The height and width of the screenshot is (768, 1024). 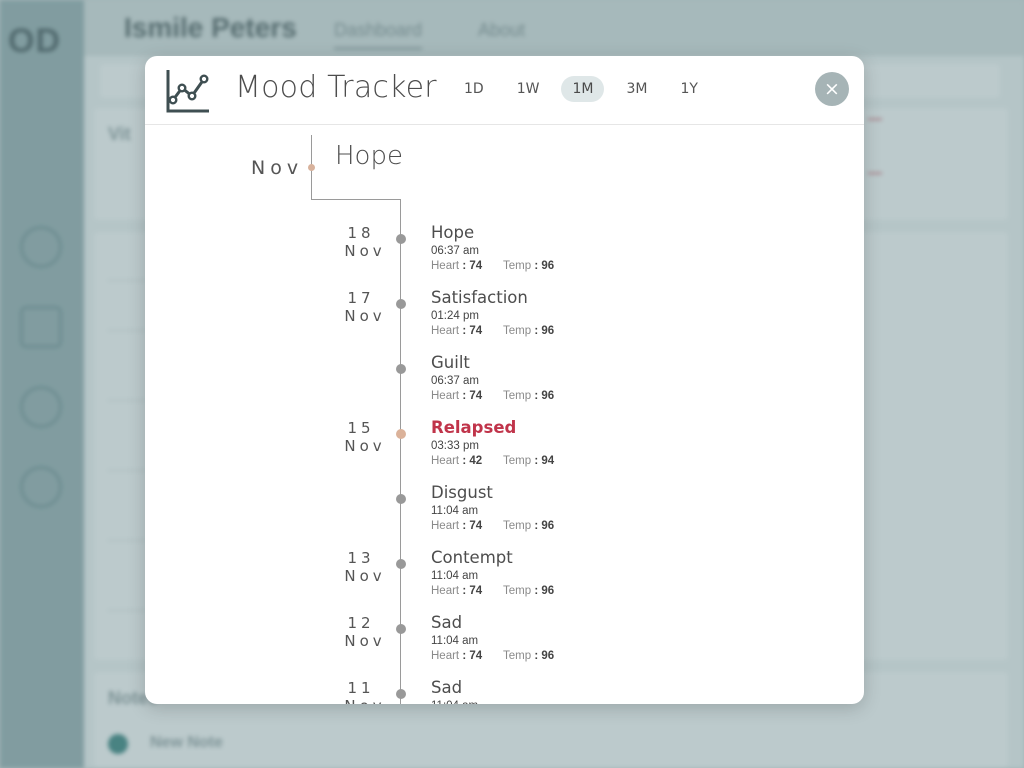 I want to click on modal-header: Mood Tracker 1D 1W 1M 3M 1Y ×, so click(x=504, y=90).